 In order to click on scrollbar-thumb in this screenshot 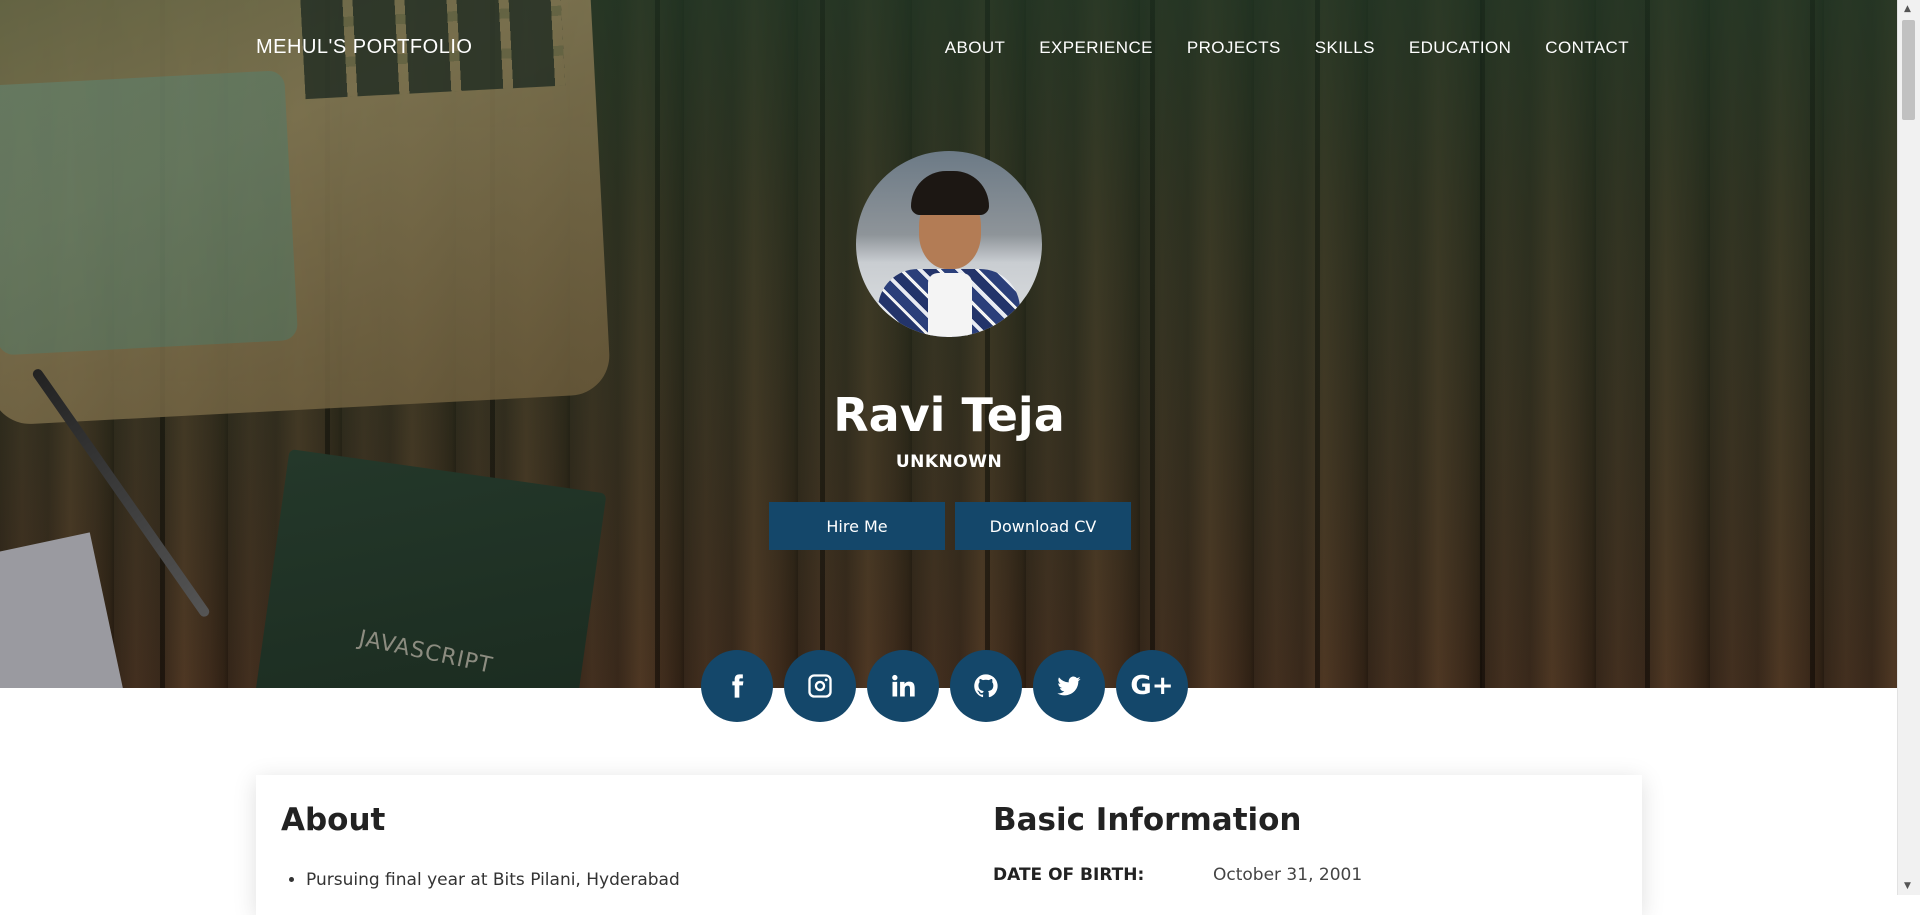, I will do `click(1908, 70)`.